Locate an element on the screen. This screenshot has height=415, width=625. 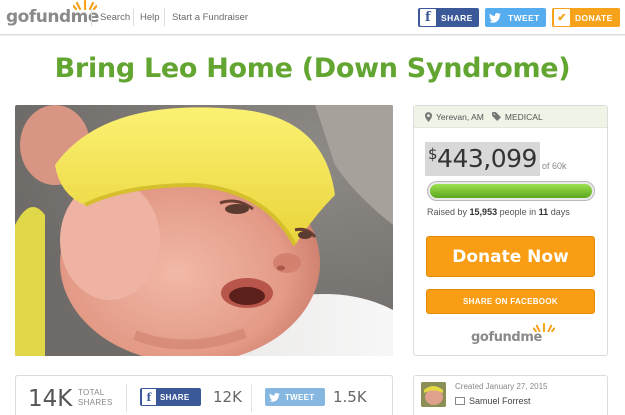
days-count: 11 is located at coordinates (543, 212).